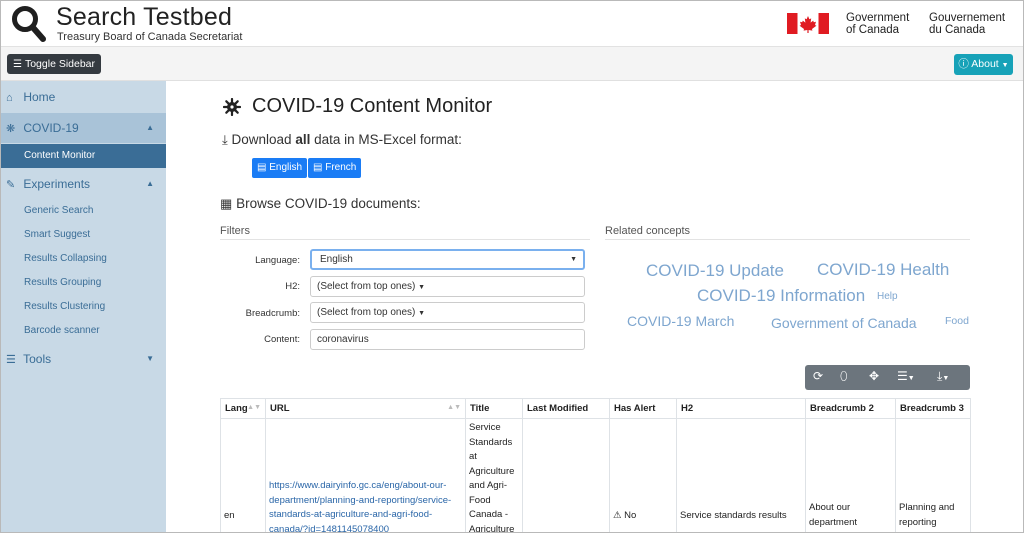 This screenshot has width=1024, height=533. Describe the element at coordinates (51, 128) in the screenshot. I see `sidebar-covid-label: COVID-19` at that location.